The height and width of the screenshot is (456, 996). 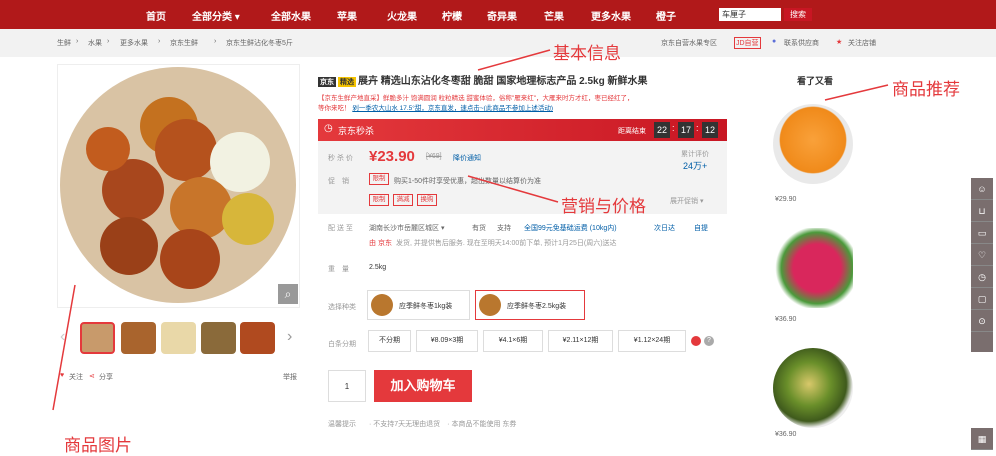 What do you see at coordinates (340, 158) in the screenshot?
I see `price-label: 秒 杀 价` at bounding box center [340, 158].